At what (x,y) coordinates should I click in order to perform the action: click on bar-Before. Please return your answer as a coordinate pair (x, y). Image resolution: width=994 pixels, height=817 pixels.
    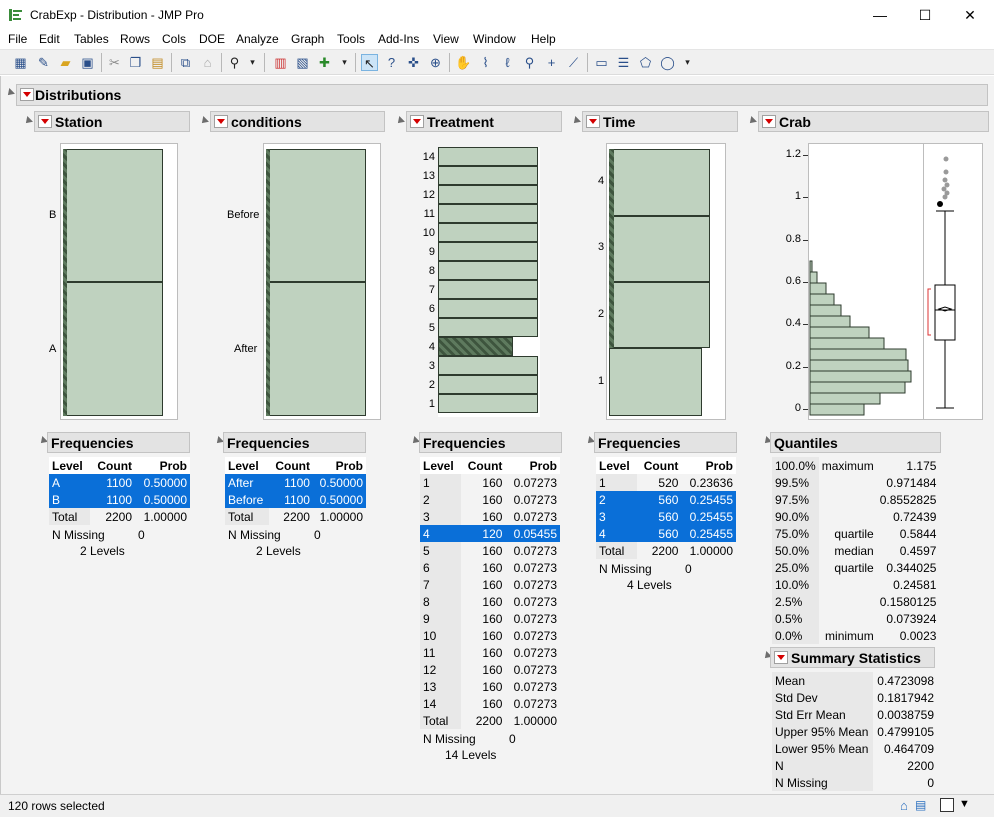
    Looking at the image, I should click on (316, 215).